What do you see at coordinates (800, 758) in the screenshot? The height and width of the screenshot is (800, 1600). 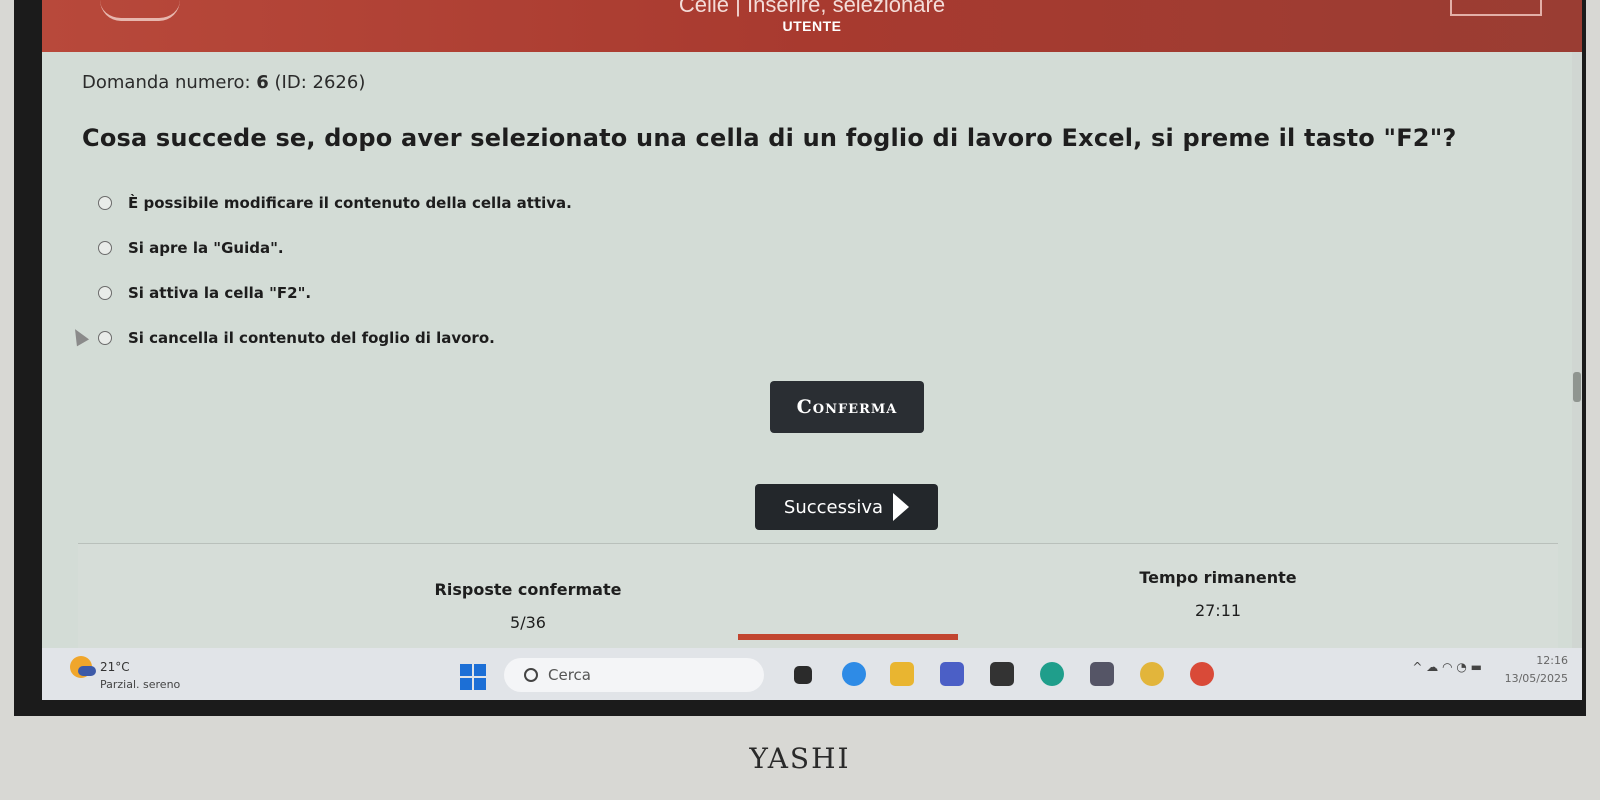 I see `monitor-brand-logo: YASHI` at bounding box center [800, 758].